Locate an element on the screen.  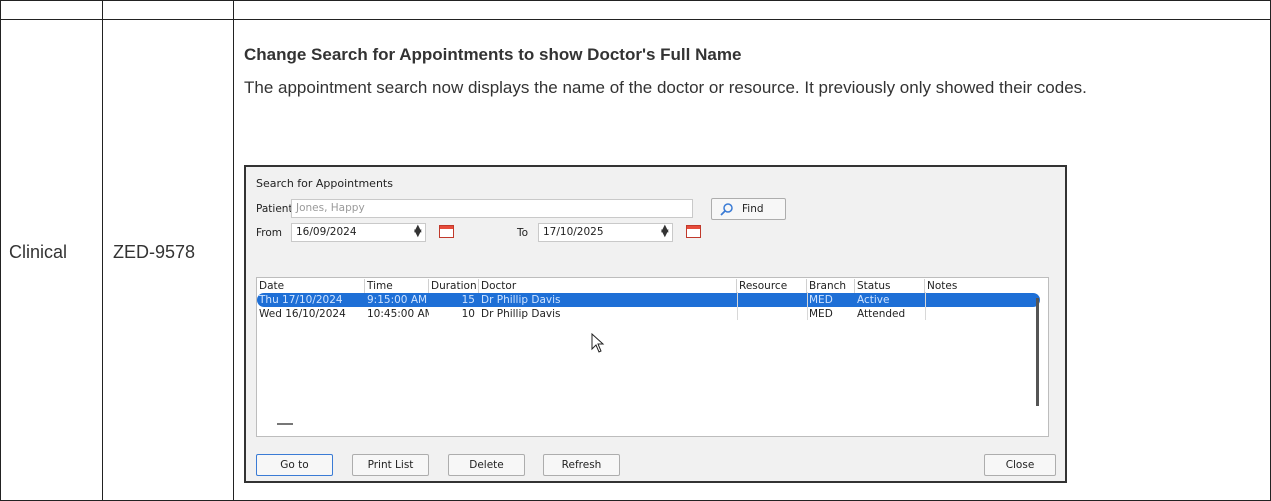
from-label: From is located at coordinates (269, 233).